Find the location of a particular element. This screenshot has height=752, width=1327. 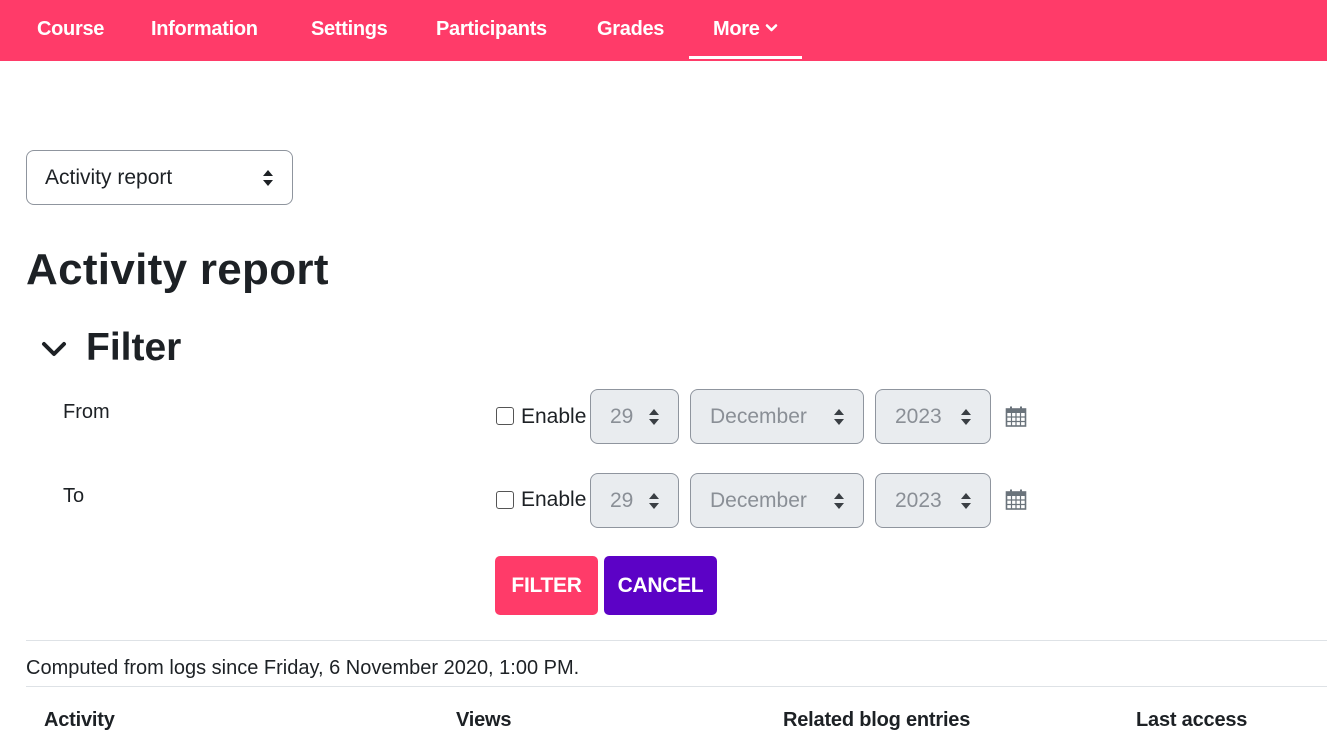

nav-grades: Grades is located at coordinates (630, 30).